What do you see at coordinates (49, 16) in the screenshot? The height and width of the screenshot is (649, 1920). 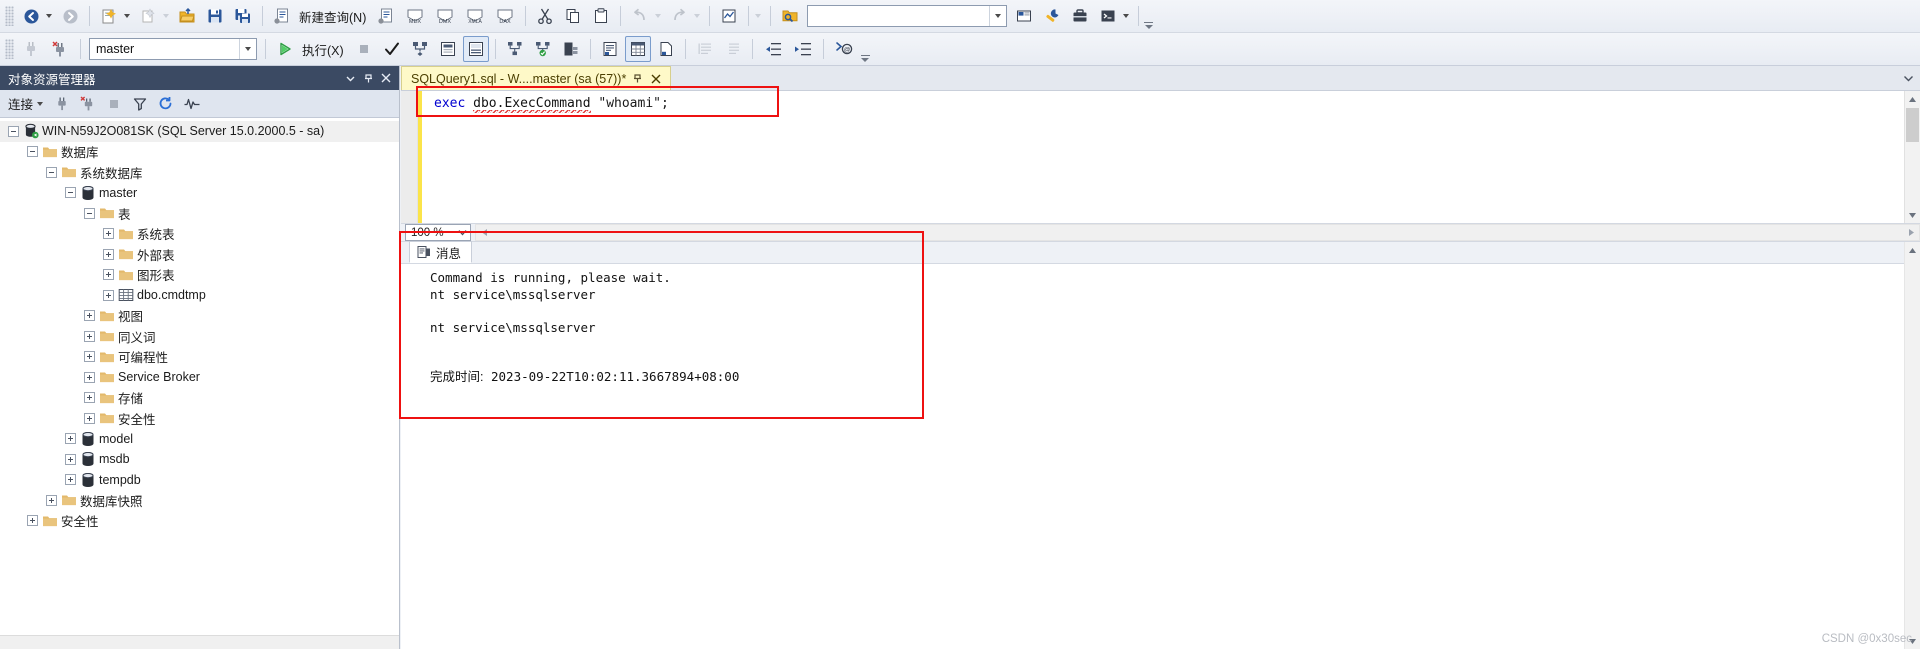 I see `navigate-backward-caret-icon` at bounding box center [49, 16].